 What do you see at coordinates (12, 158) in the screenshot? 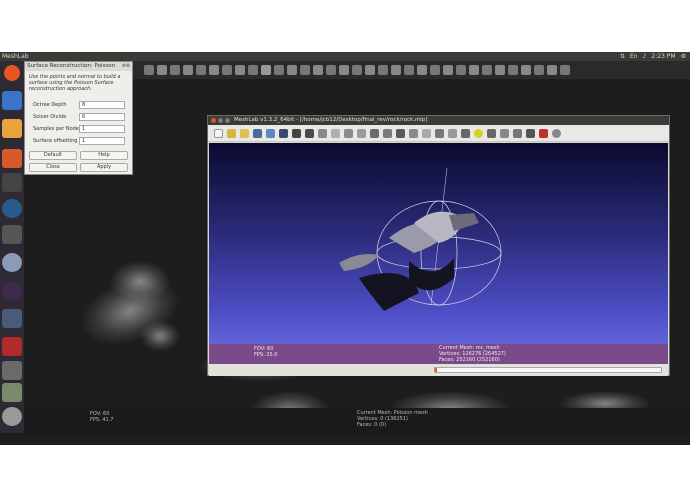
I see `settings-icon` at bounding box center [12, 158].